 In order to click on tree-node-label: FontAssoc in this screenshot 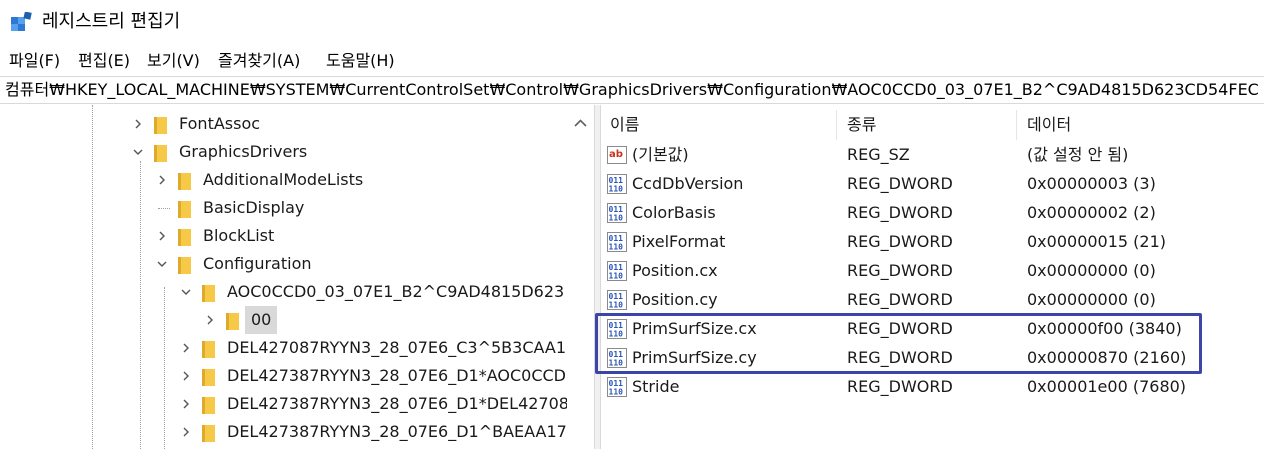, I will do `click(220, 123)`.